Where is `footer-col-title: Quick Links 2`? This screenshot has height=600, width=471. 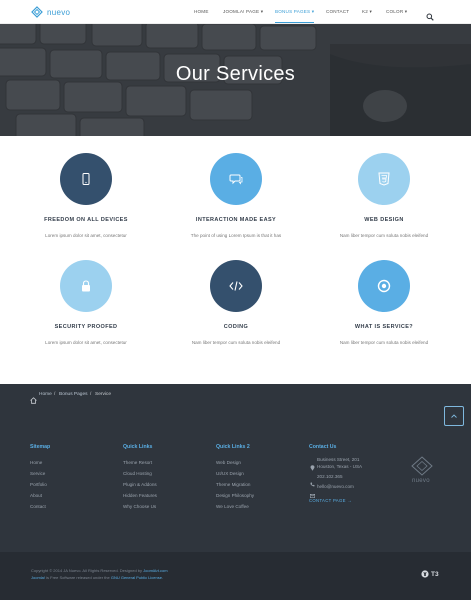 footer-col-title: Quick Links 2 is located at coordinates (233, 447).